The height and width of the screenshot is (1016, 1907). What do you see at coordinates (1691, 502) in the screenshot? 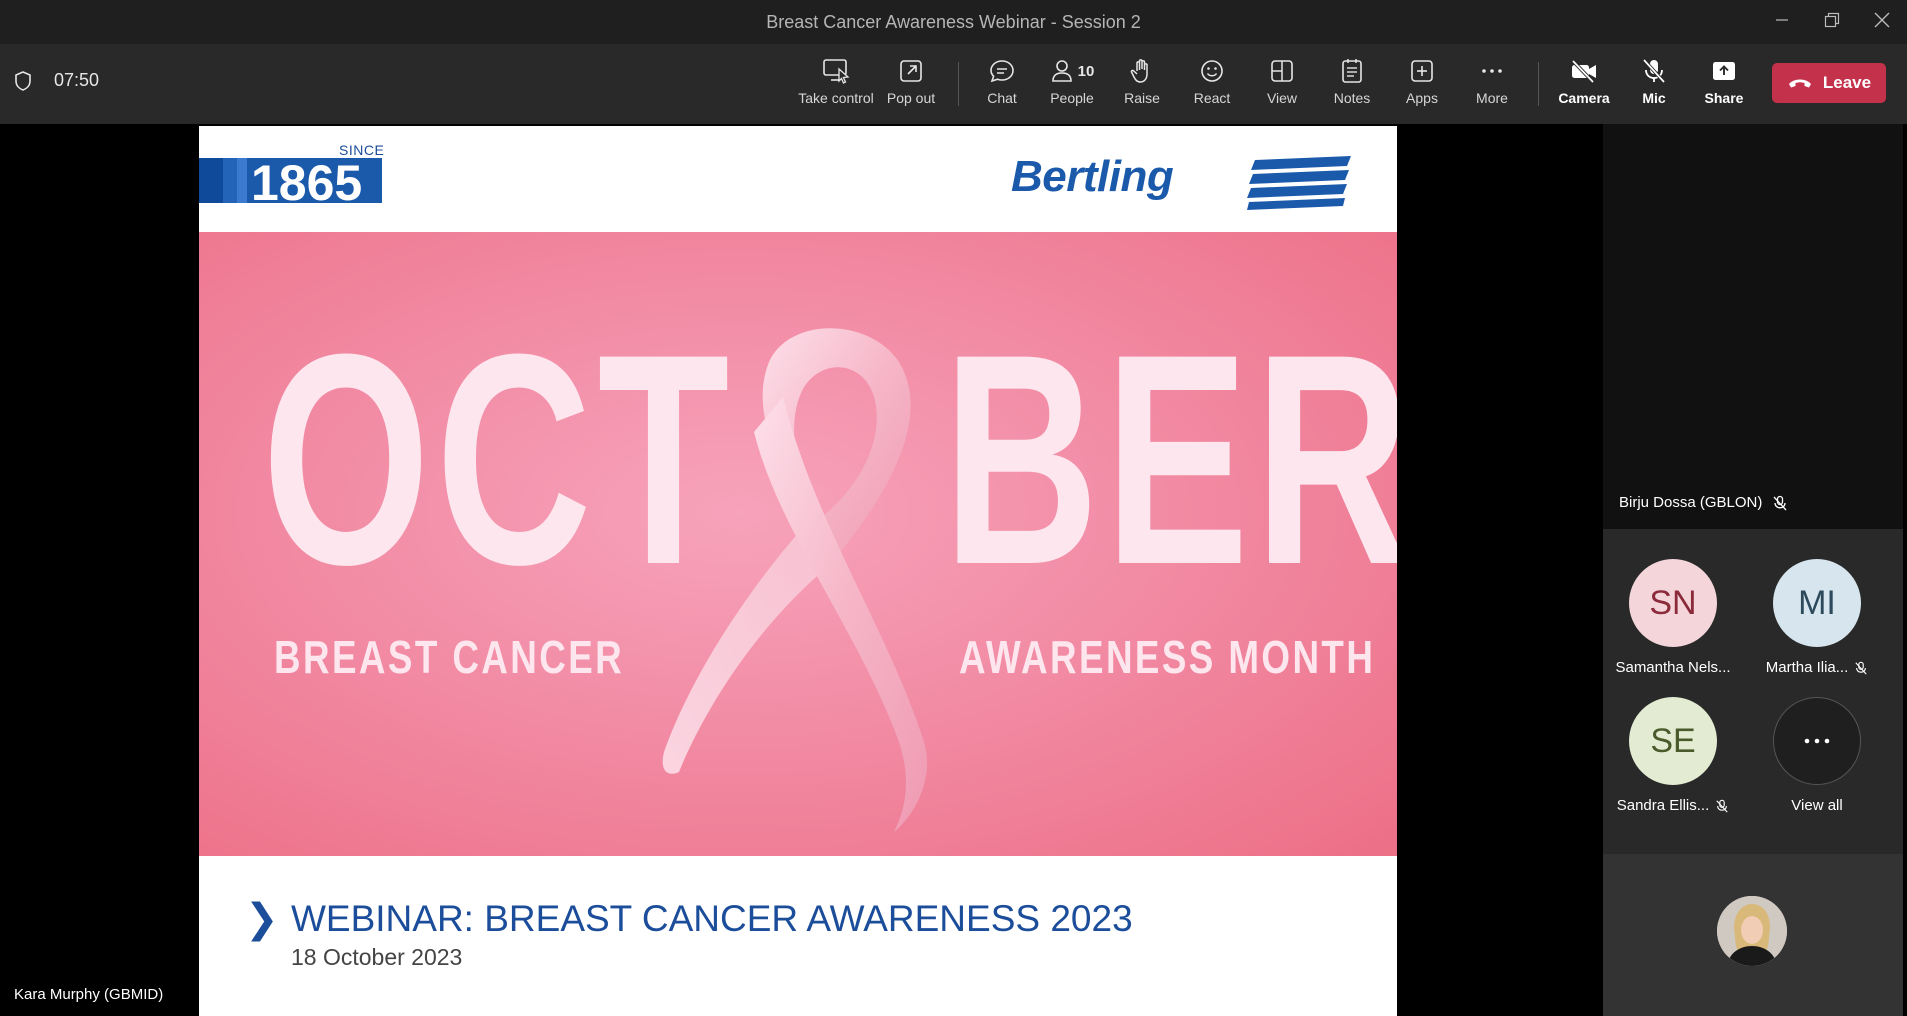
I see `video-participant-name: Birju Dossa (GBLON)` at bounding box center [1691, 502].